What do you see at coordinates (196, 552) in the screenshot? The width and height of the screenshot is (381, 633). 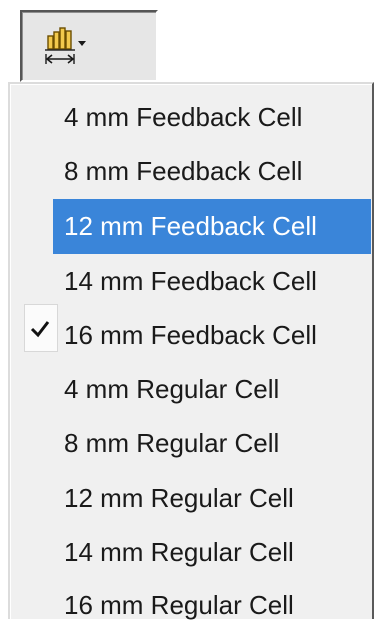 I see `menu-item-14mm-regular-cell: 14 mm Regular Cell` at bounding box center [196, 552].